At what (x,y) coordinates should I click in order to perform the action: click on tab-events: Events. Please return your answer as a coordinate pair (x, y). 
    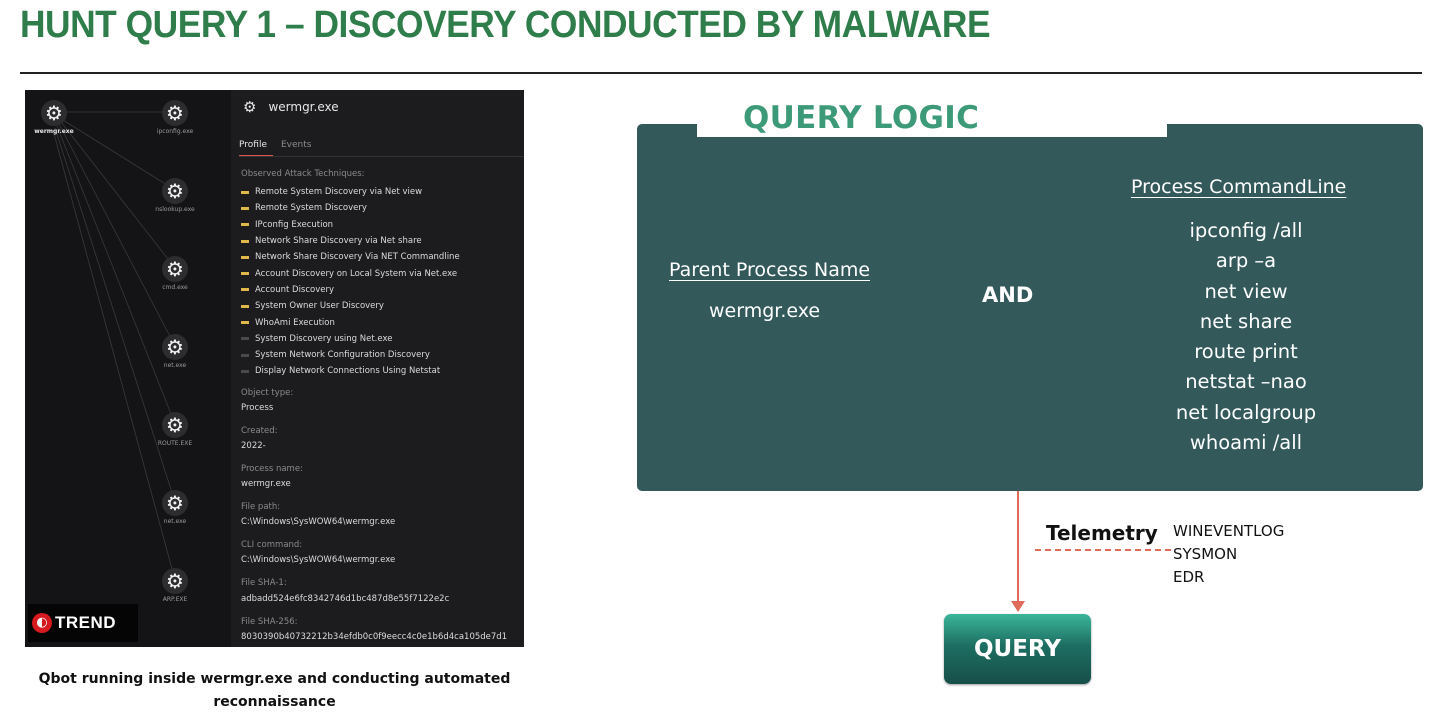
    Looking at the image, I should click on (299, 148).